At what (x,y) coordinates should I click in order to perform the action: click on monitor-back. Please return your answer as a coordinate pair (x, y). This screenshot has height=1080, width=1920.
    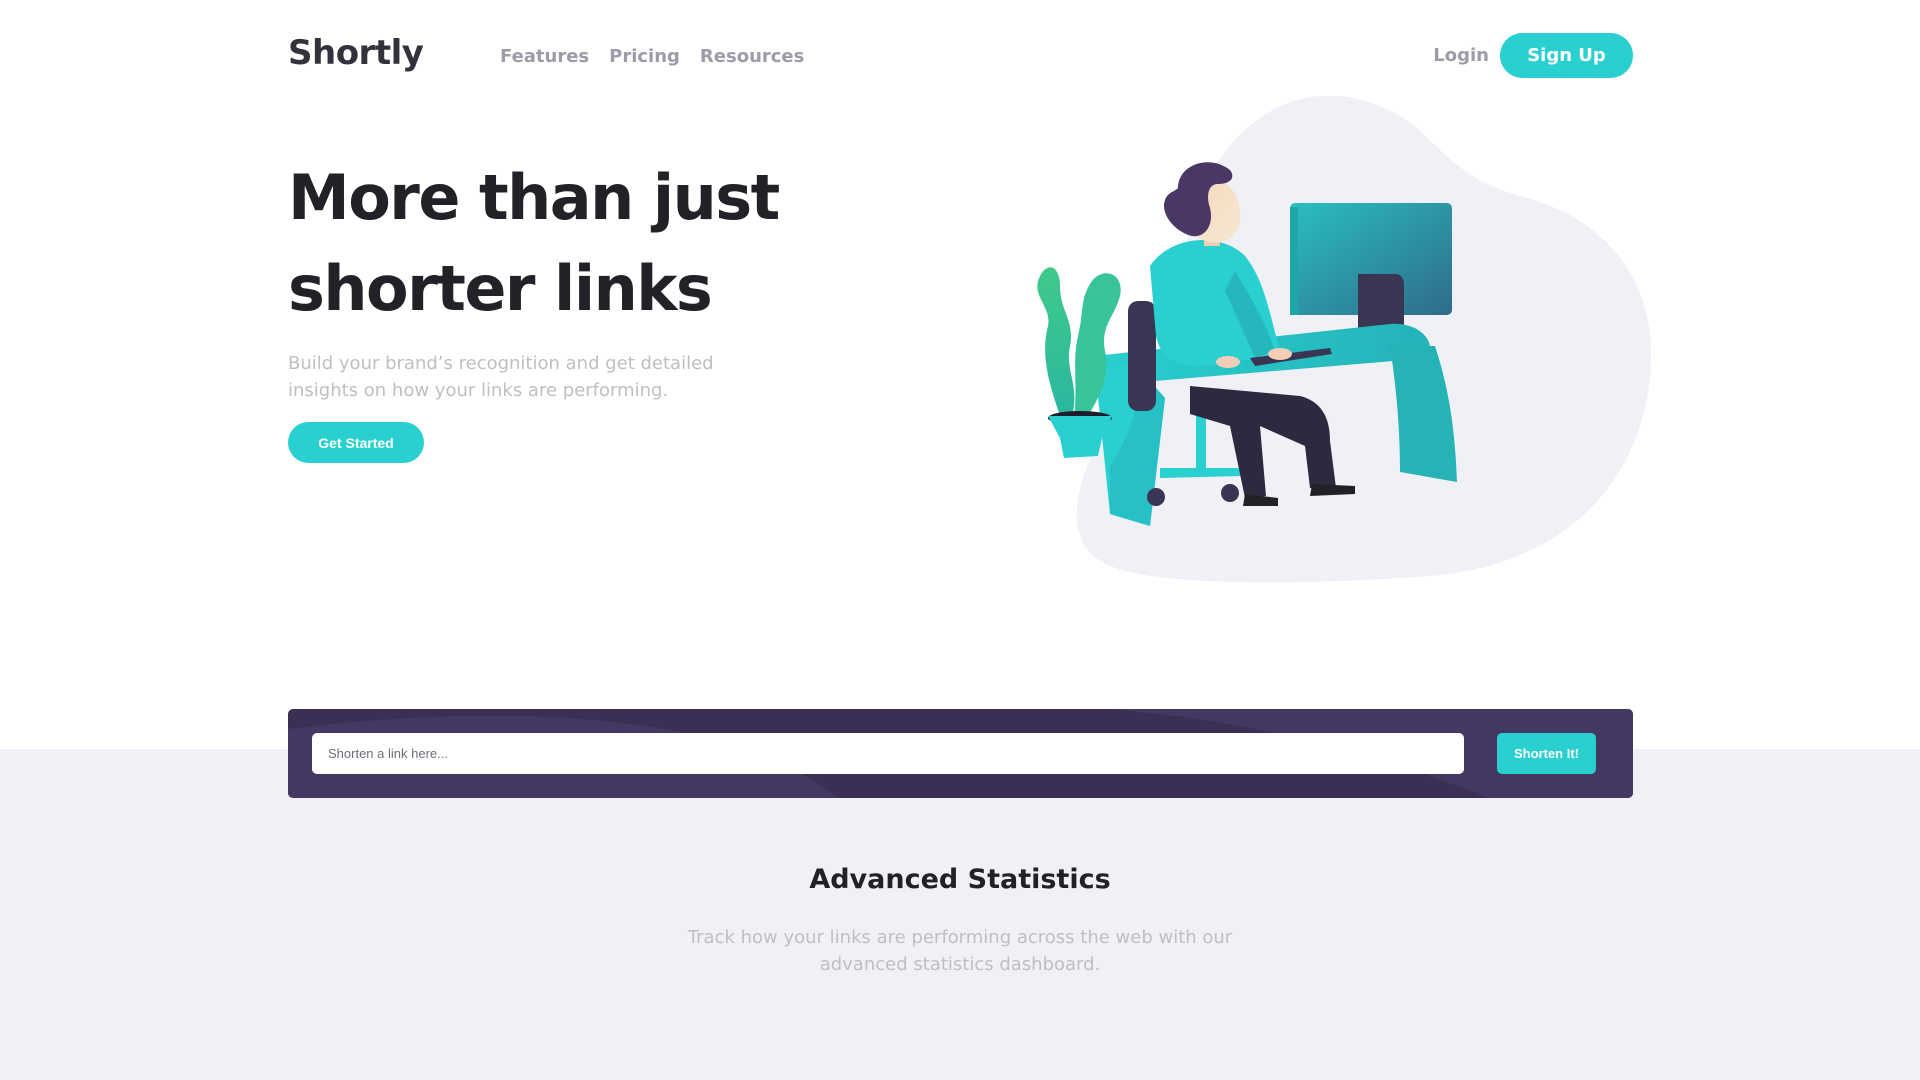
    Looking at the image, I should click on (1294, 261).